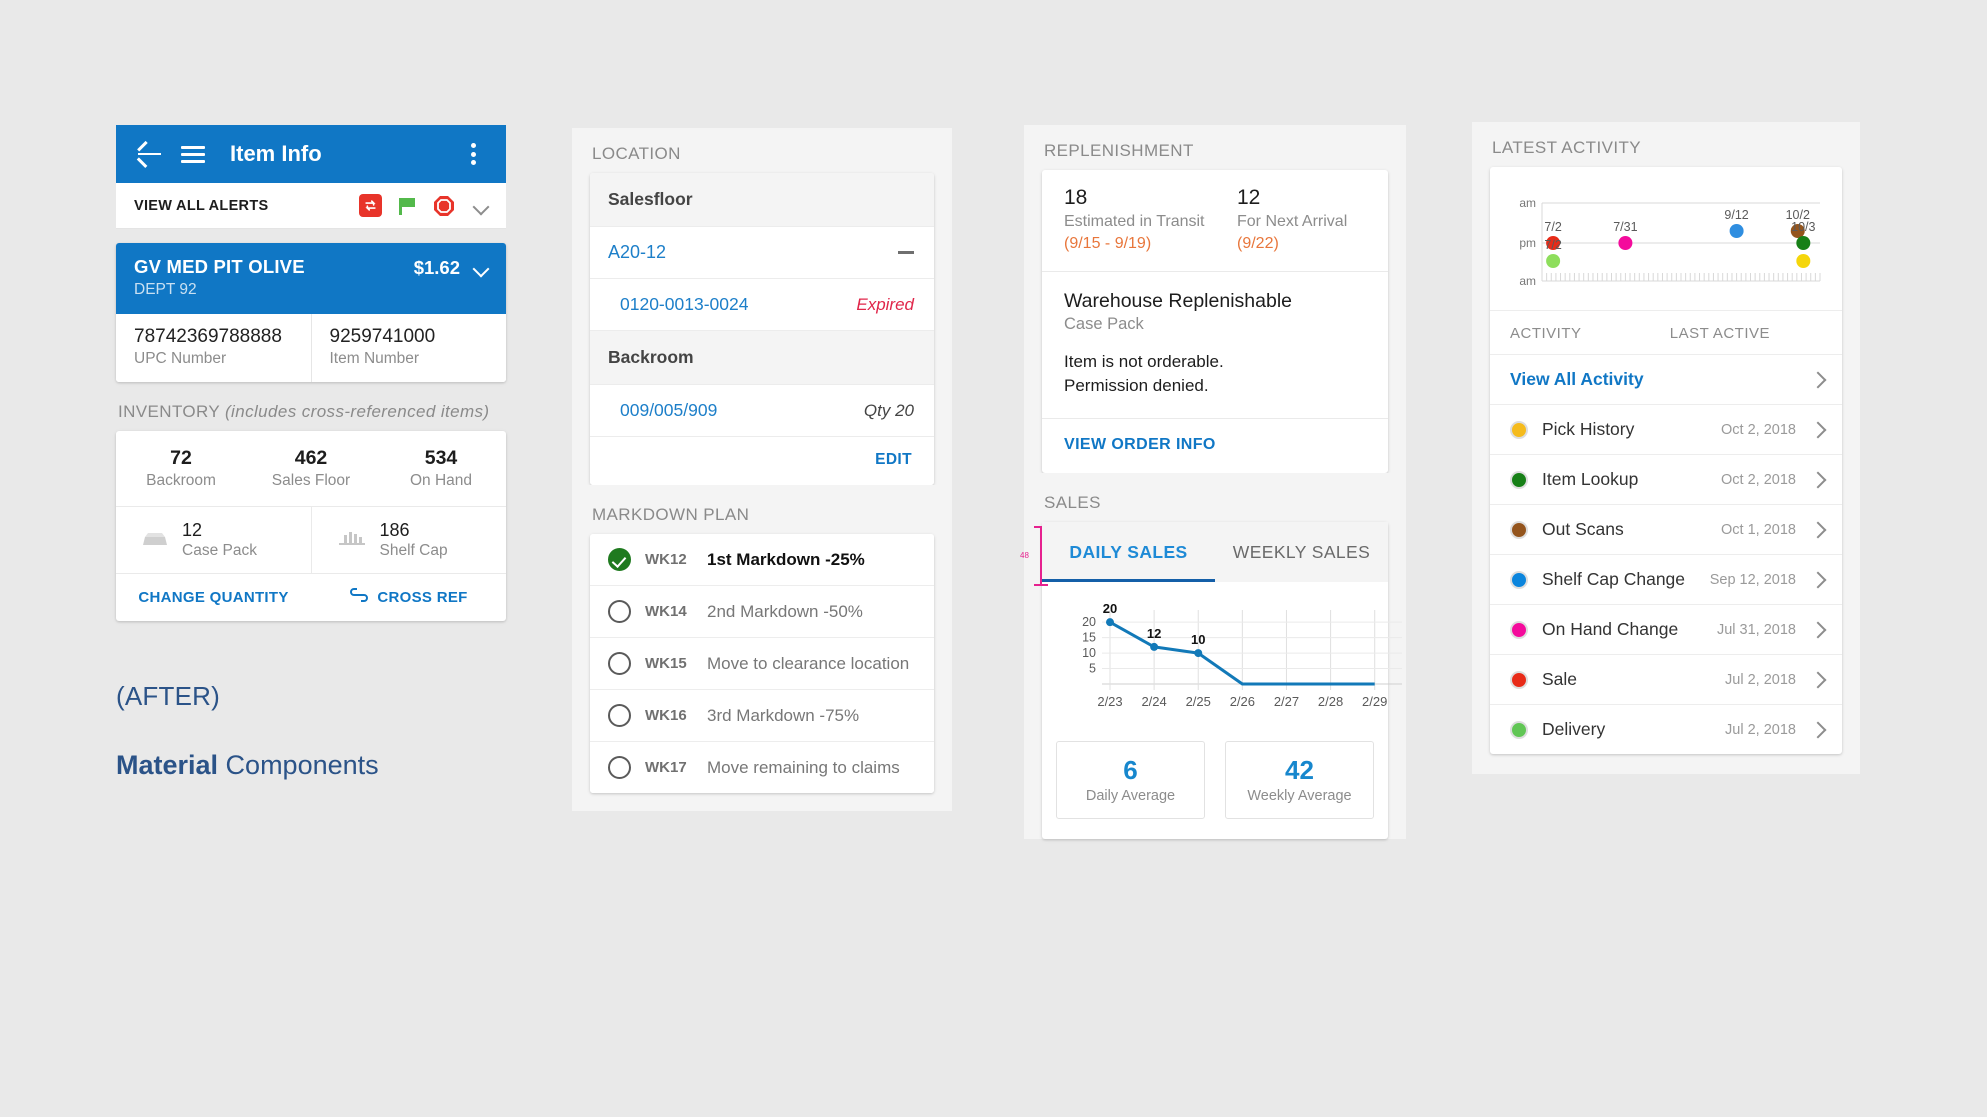 The height and width of the screenshot is (1117, 1987). I want to click on markdown-week: WK12, so click(666, 559).